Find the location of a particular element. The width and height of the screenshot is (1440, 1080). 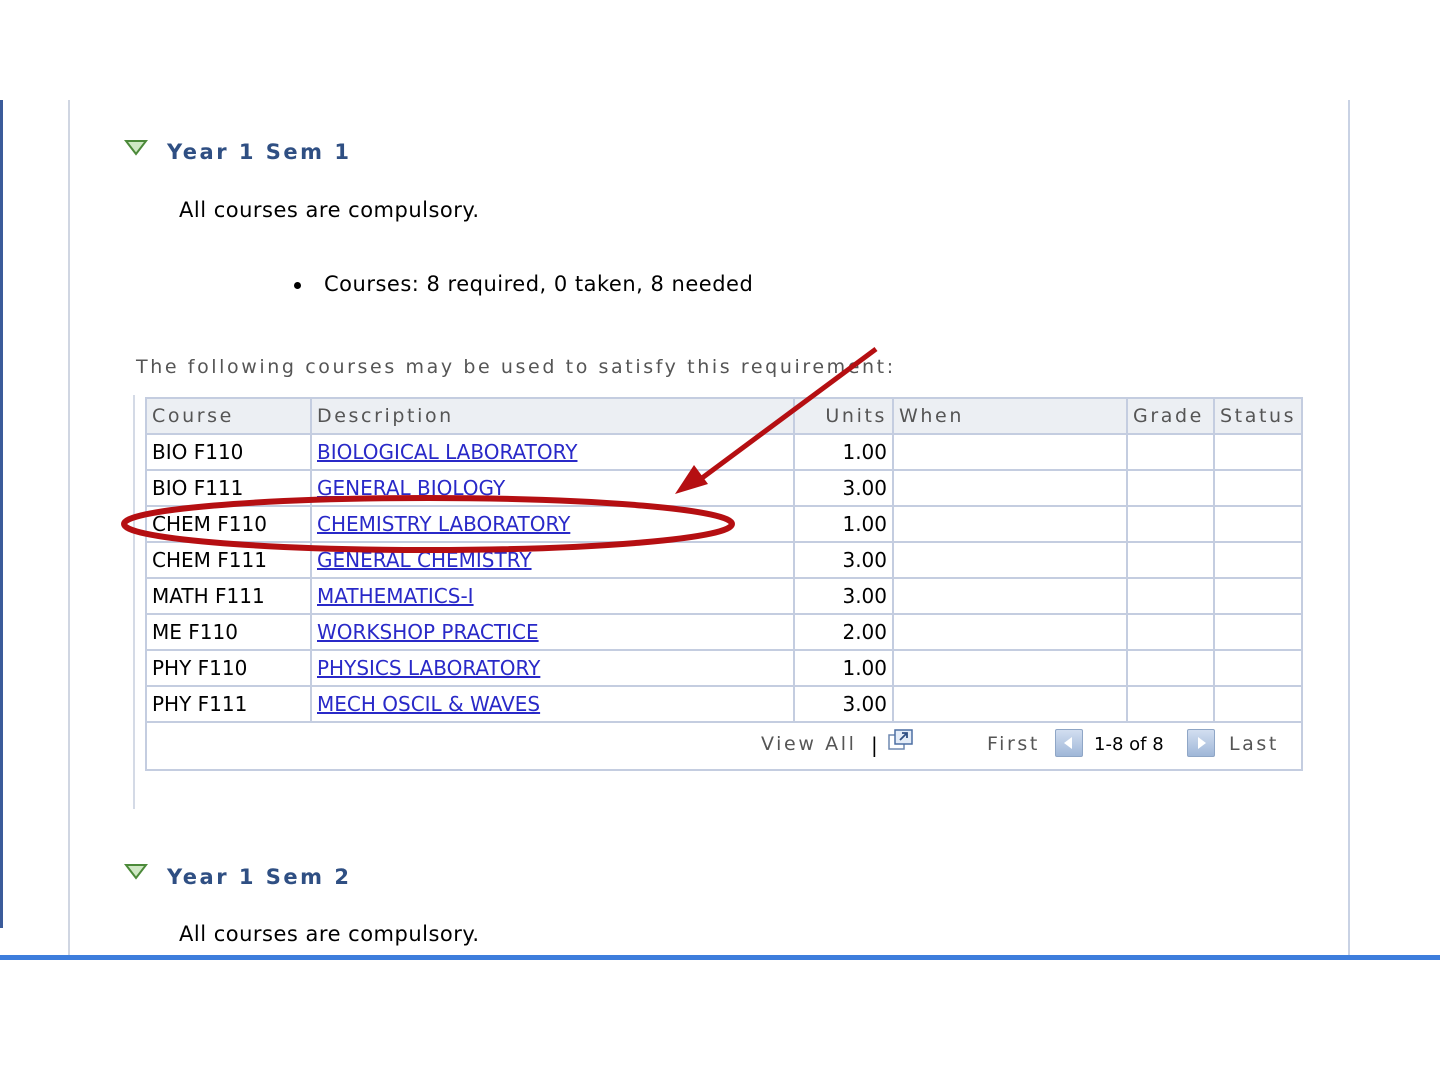

collapse-section-1-icon is located at coordinates (136, 148).